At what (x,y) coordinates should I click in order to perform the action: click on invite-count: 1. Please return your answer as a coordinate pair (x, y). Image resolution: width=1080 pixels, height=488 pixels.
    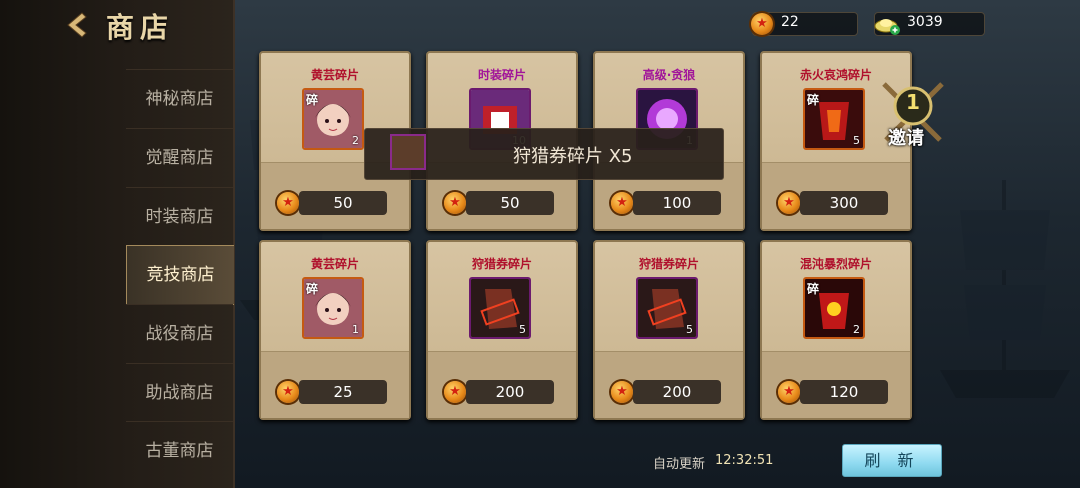
    Looking at the image, I should click on (913, 102).